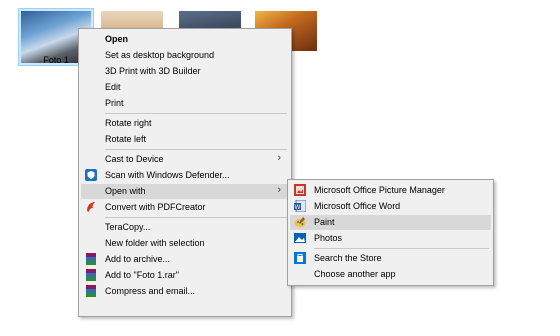 The height and width of the screenshot is (336, 560). What do you see at coordinates (125, 191) in the screenshot?
I see `menu-item-label: Open with` at bounding box center [125, 191].